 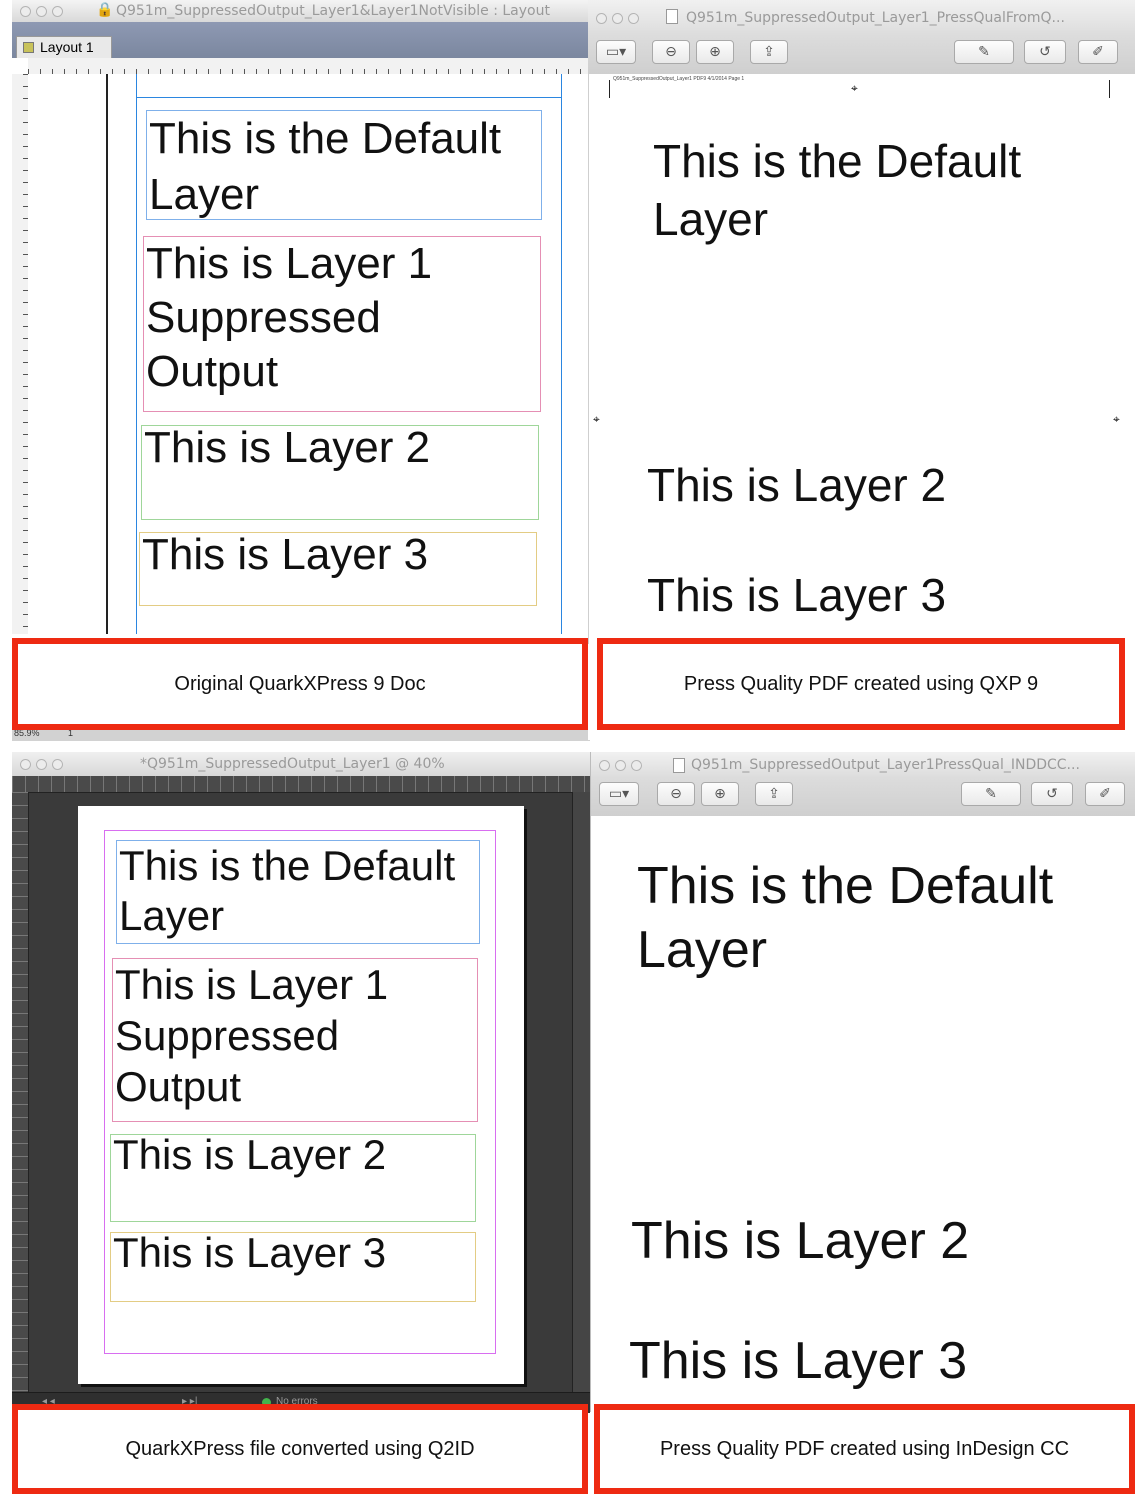 I want to click on indesign-window-title: *Q951m_SuppressedOutput_Layer1 @ 40%, so click(x=292, y=764).